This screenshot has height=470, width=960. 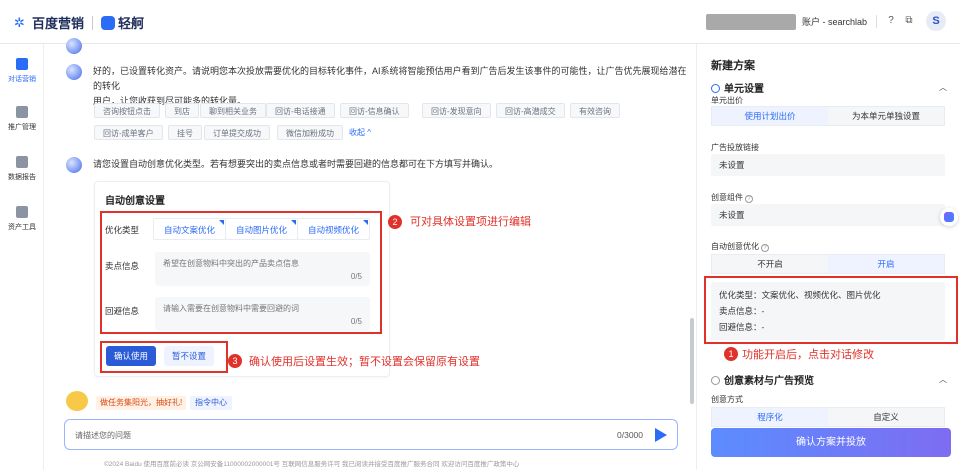 What do you see at coordinates (300, 110) in the screenshot?
I see `event-chip: 回访-电话接通` at bounding box center [300, 110].